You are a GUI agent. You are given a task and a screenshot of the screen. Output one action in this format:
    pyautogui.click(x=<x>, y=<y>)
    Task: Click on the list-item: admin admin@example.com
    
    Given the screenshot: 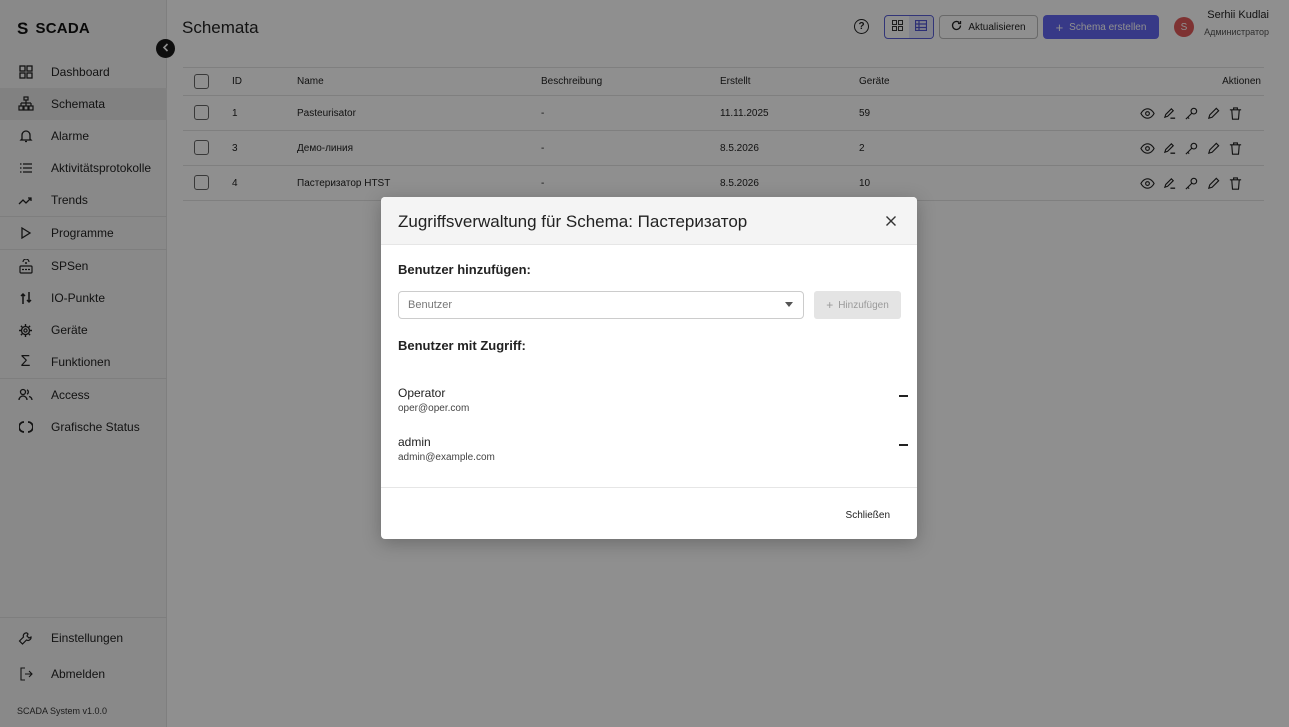 What is the action you would take?
    pyautogui.click(x=653, y=450)
    